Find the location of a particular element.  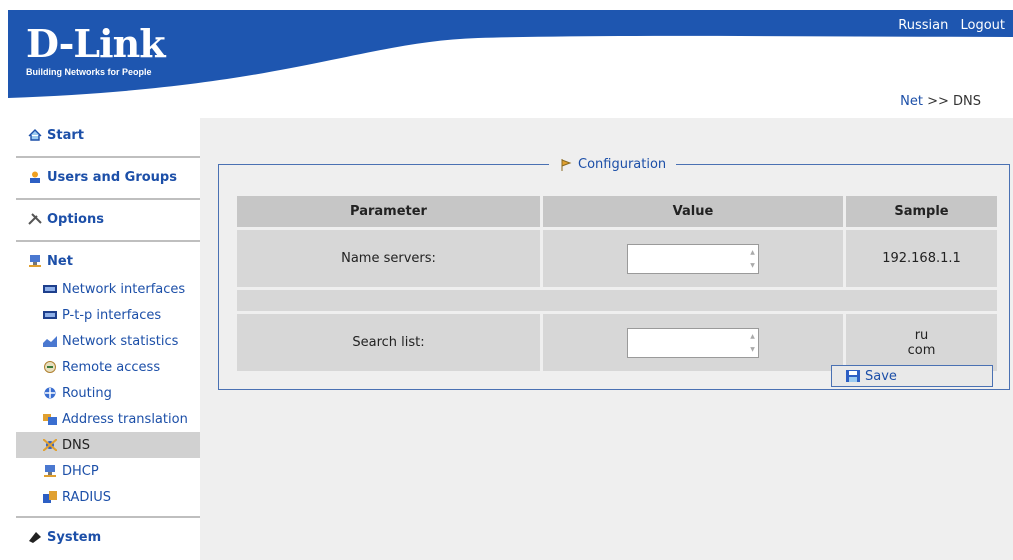

sidebar-item-ptp-interfaces: P-t-p interfaces is located at coordinates (108, 315).